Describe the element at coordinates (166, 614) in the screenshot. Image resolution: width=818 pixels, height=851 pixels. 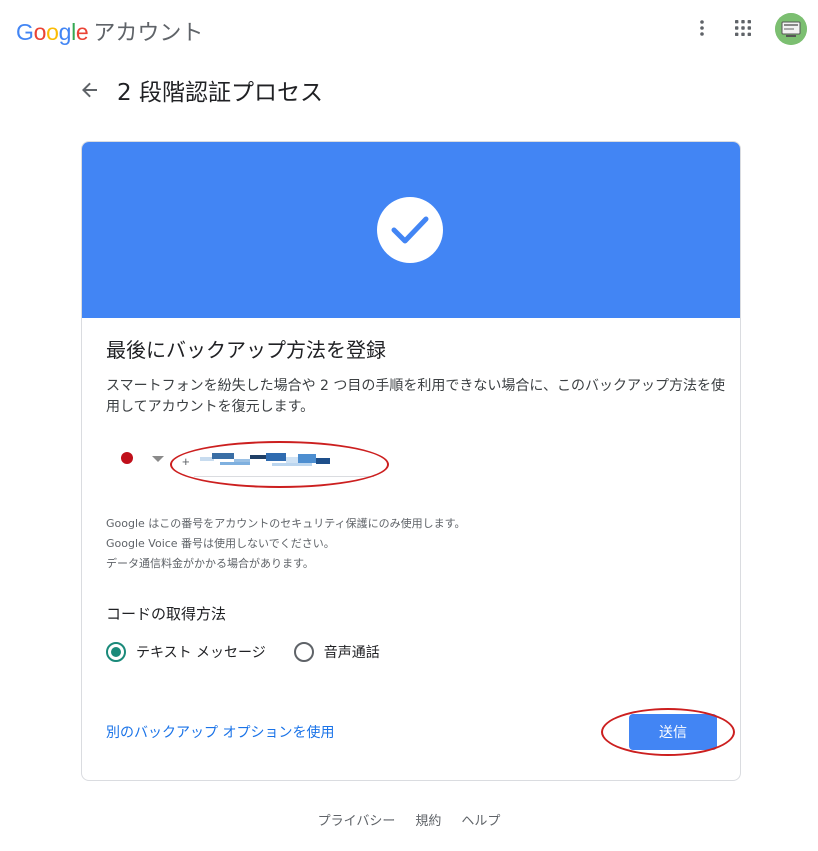
I see `code-method-title: コードの取得方法` at that location.